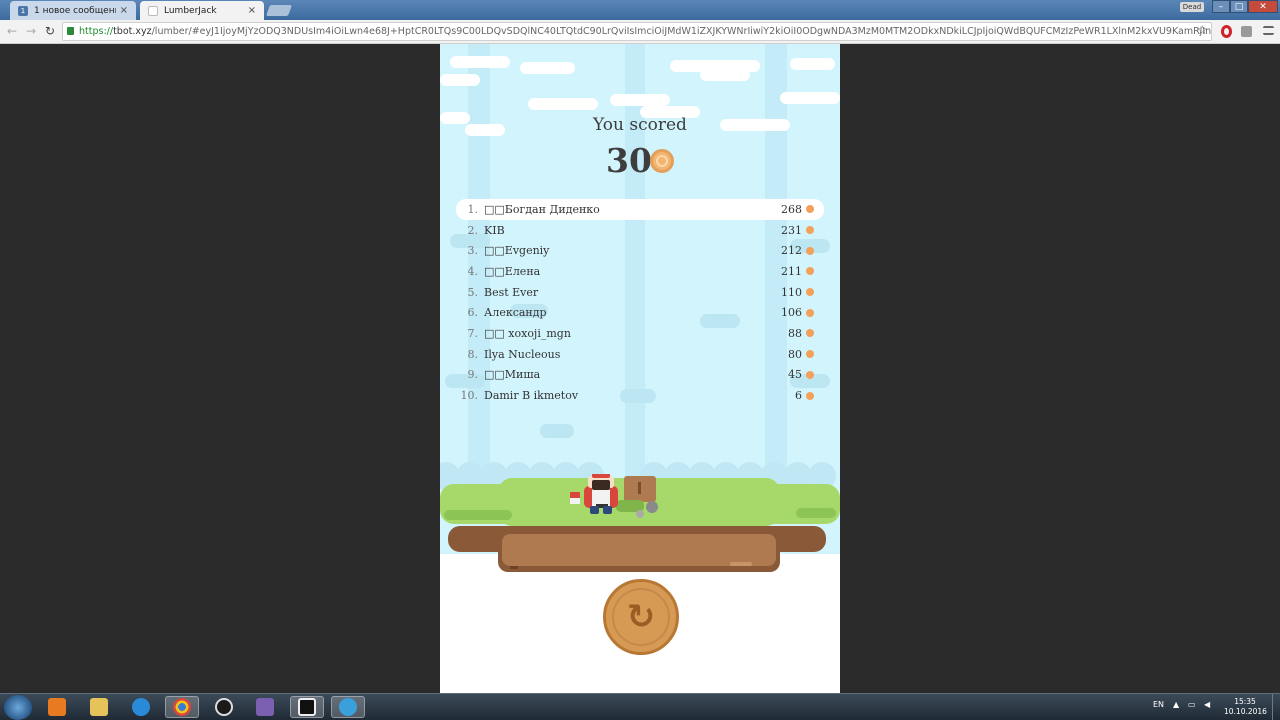 This screenshot has height=720, width=1280. Describe the element at coordinates (18, 707) in the screenshot. I see `start-orb-icon` at that location.